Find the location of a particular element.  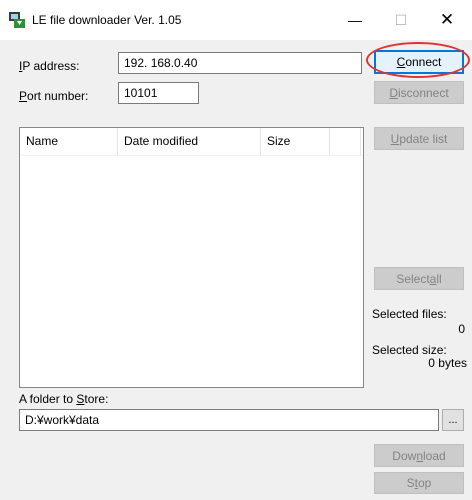

port-label-text: ort number: is located at coordinates (58, 96).